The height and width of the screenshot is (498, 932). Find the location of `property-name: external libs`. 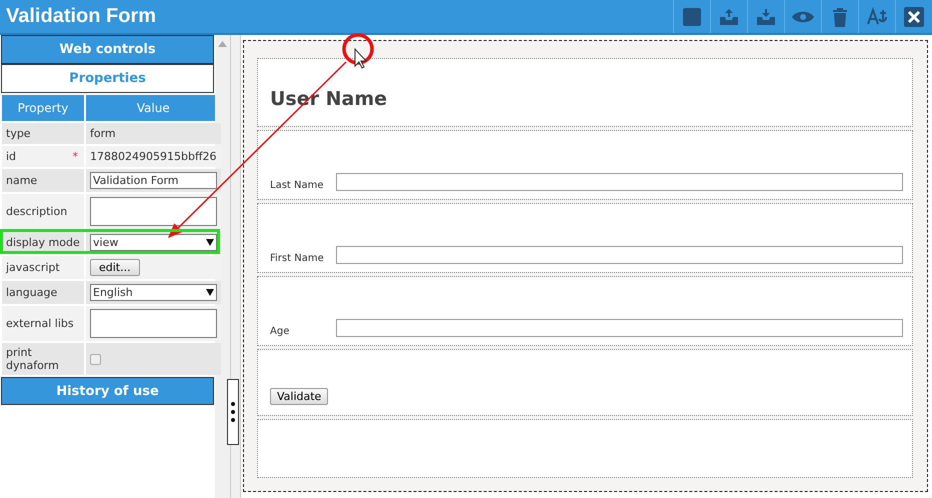

property-name: external libs is located at coordinates (43, 323).